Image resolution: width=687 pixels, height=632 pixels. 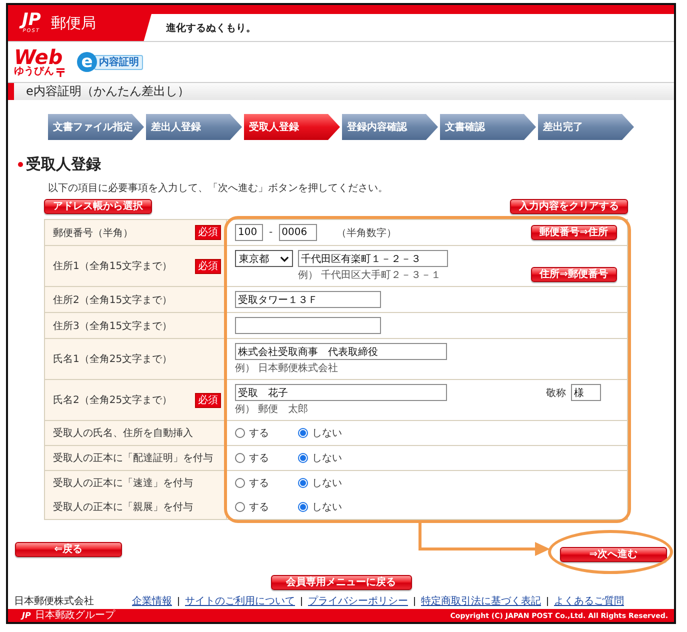 What do you see at coordinates (569, 206) in the screenshot?
I see `clear-button: 入力内容をクリアする` at bounding box center [569, 206].